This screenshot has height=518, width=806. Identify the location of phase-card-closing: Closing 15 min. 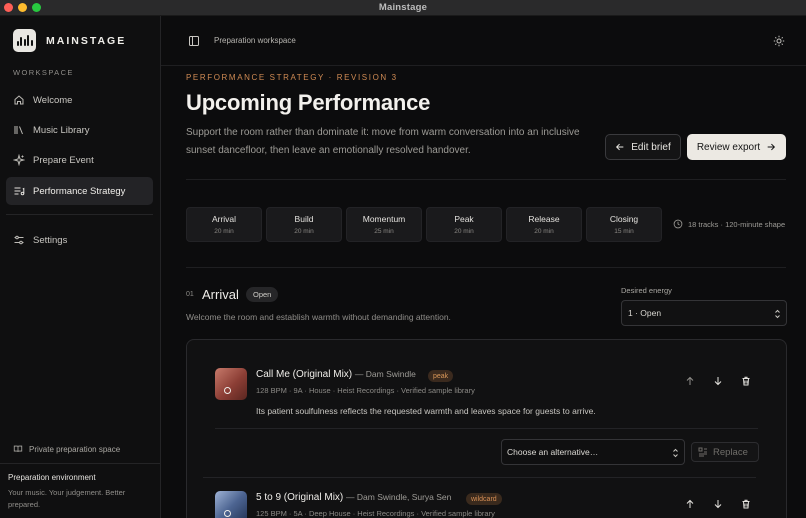
(624, 224).